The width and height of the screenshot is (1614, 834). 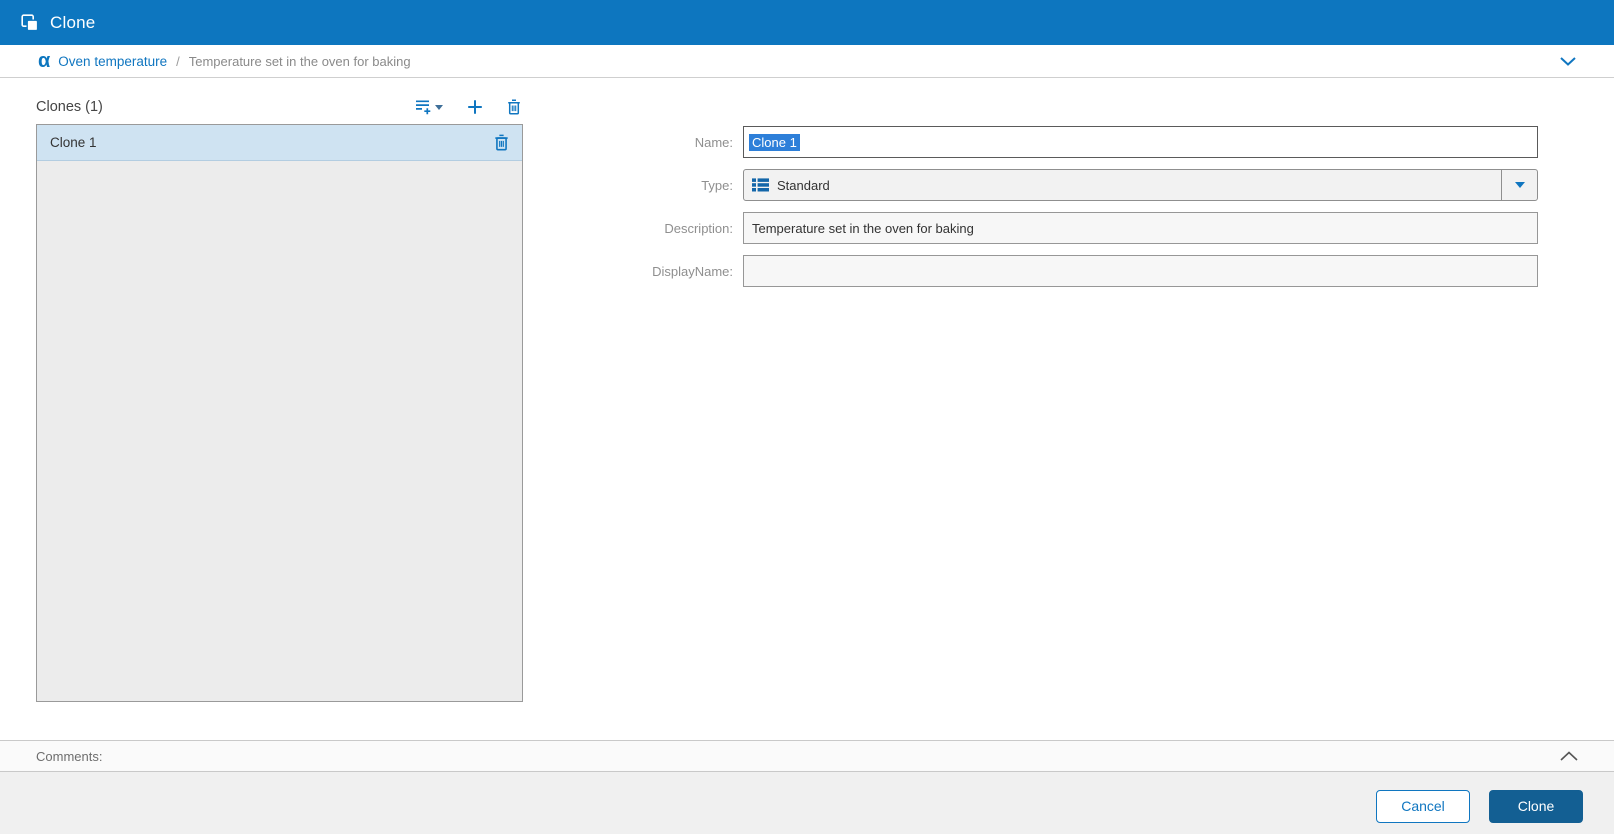 What do you see at coordinates (1140, 228) in the screenshot?
I see `description-input` at bounding box center [1140, 228].